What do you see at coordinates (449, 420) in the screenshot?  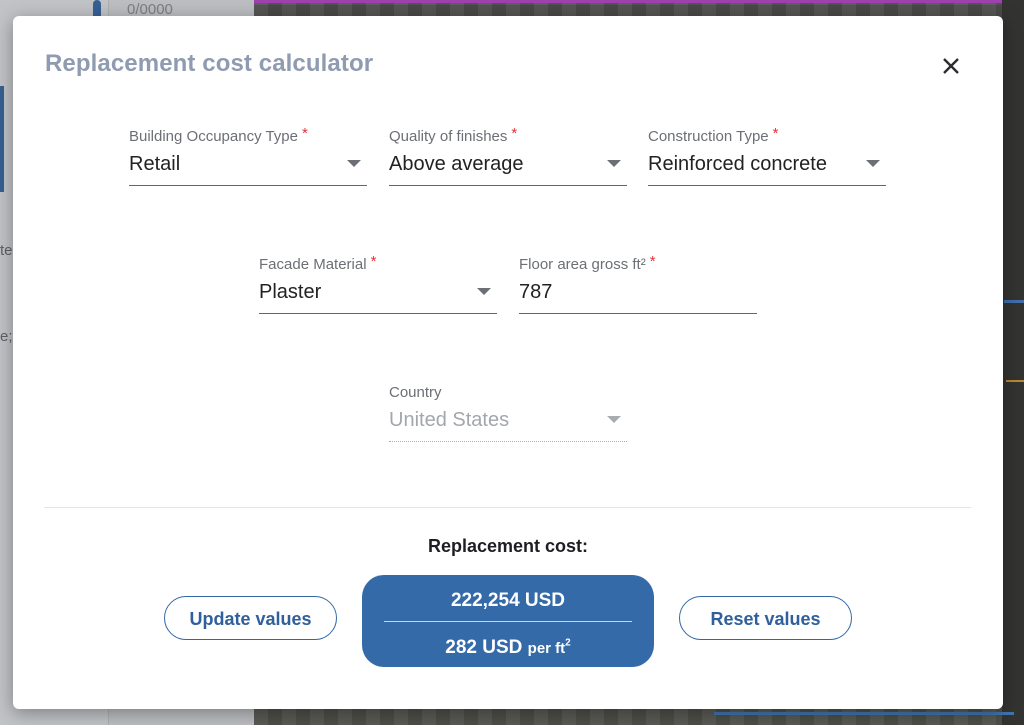 I see `field-value: United States` at bounding box center [449, 420].